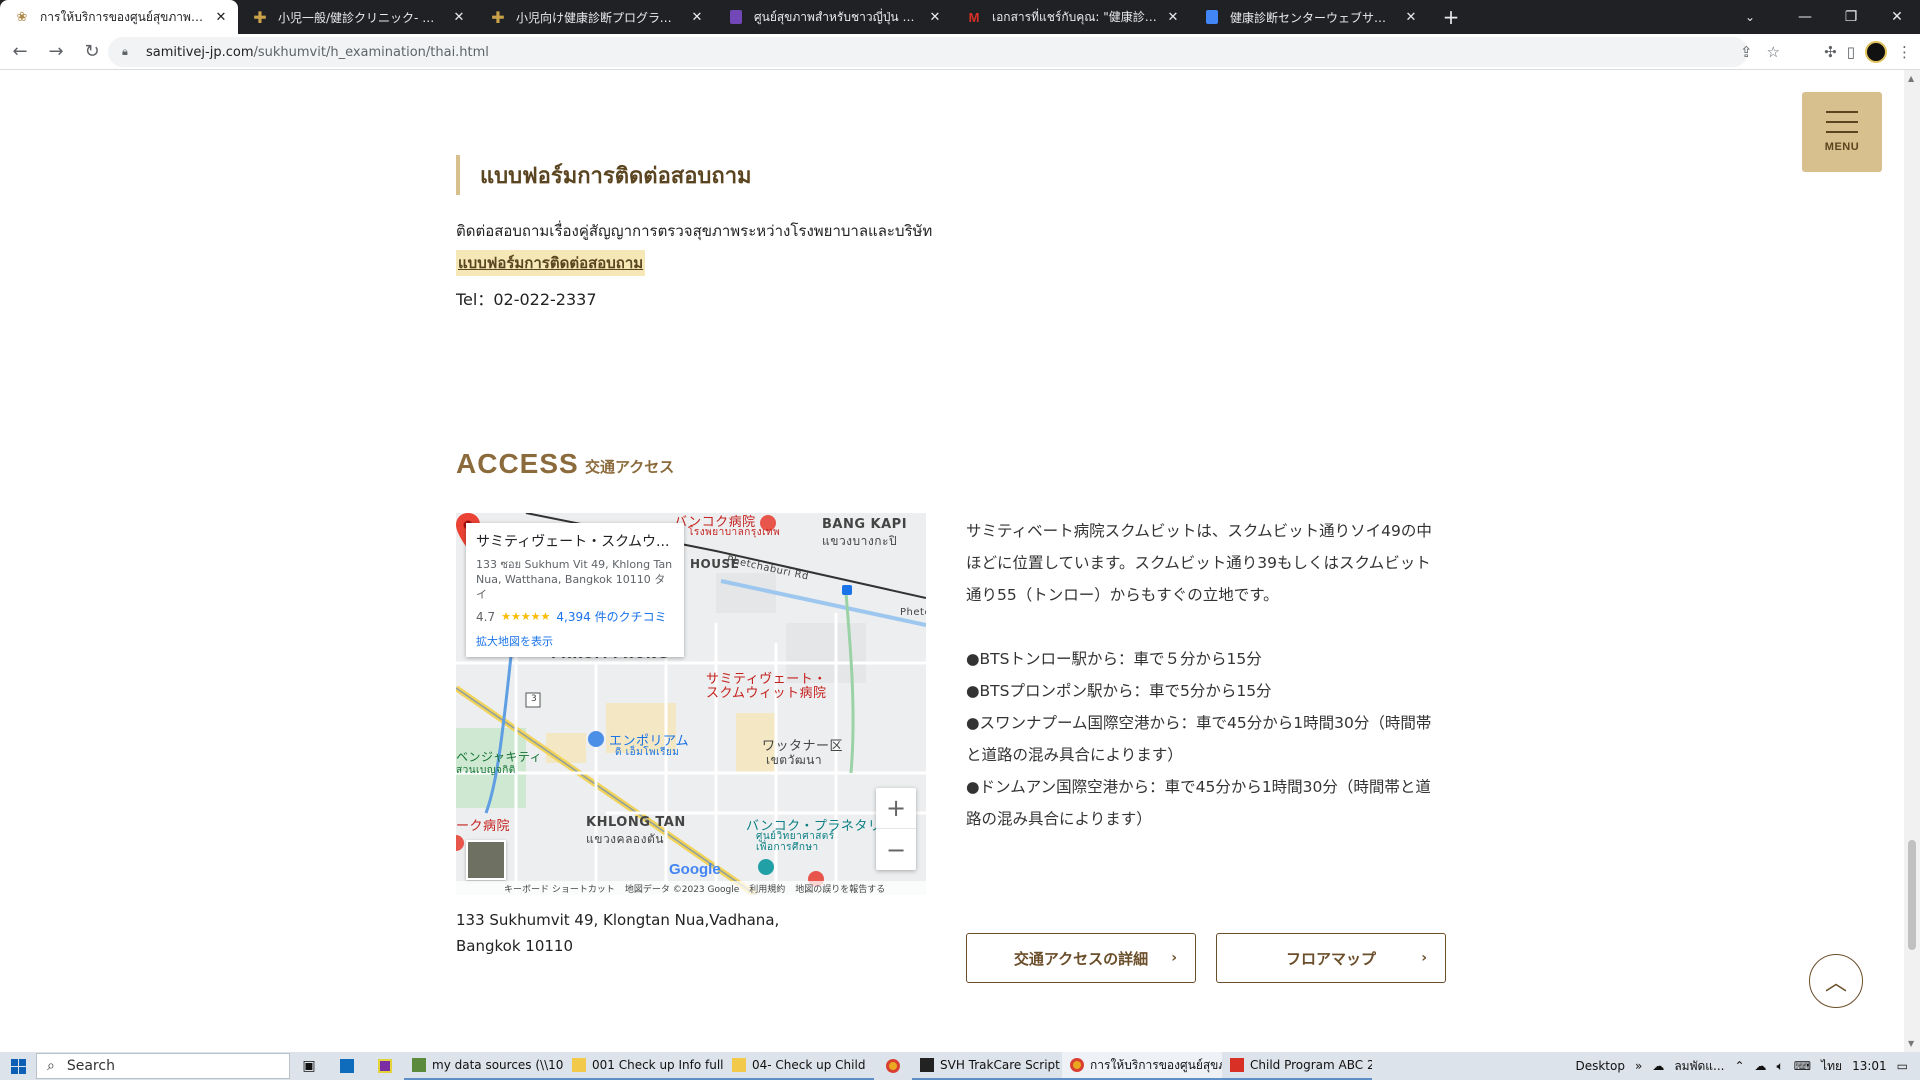 This screenshot has width=1920, height=1080. I want to click on chevron-right-icon: ›, so click(1424, 958).